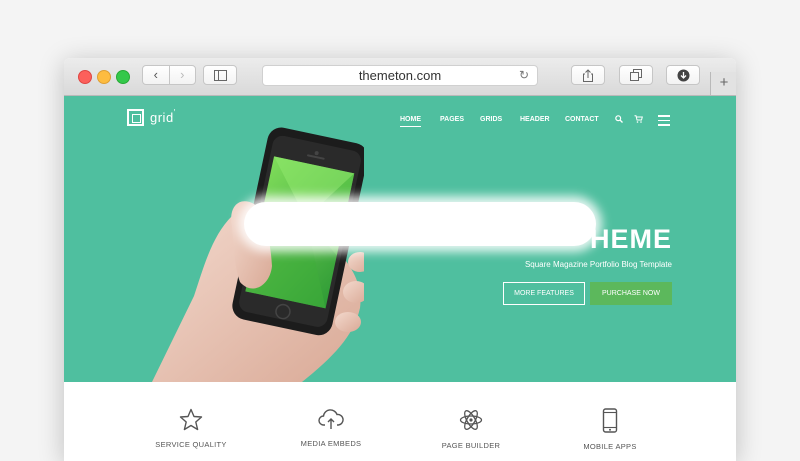 The width and height of the screenshot is (800, 461). What do you see at coordinates (191, 444) in the screenshot?
I see `feature-label: SERVICE QUALITY` at bounding box center [191, 444].